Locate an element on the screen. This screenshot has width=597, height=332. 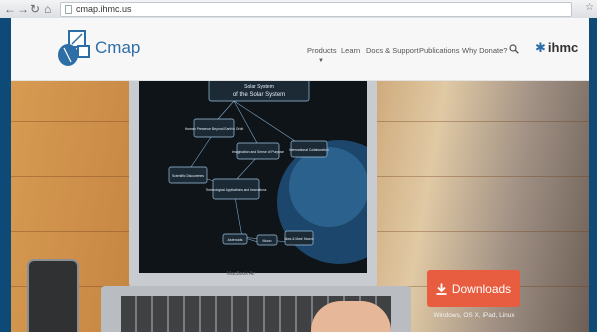
map-node: International Collaboration is located at coordinates (309, 150).